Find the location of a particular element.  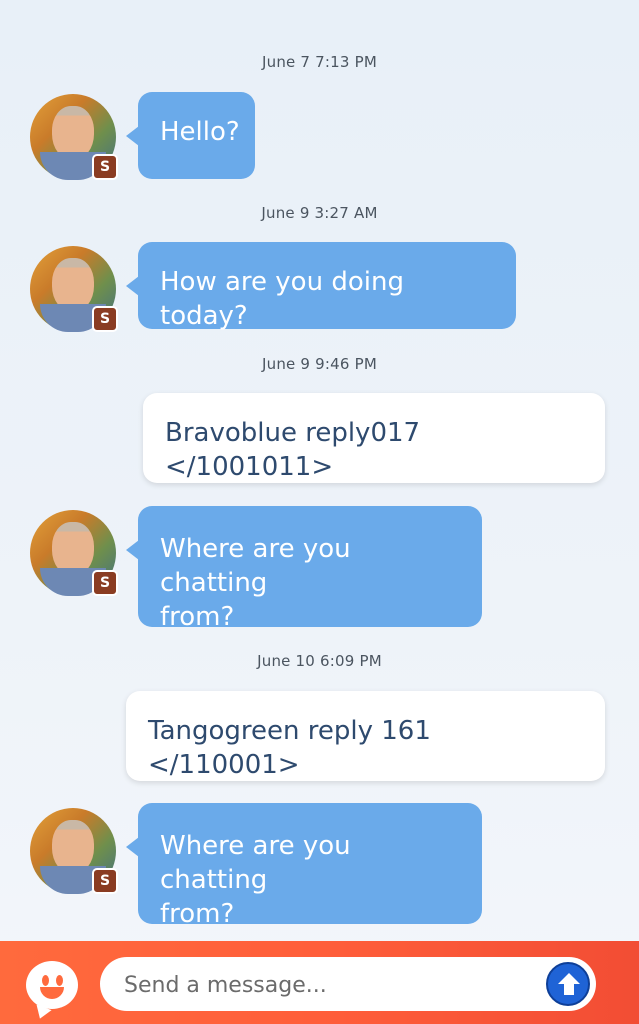

timestamp: June 7 7:13 PM is located at coordinates (319, 62).